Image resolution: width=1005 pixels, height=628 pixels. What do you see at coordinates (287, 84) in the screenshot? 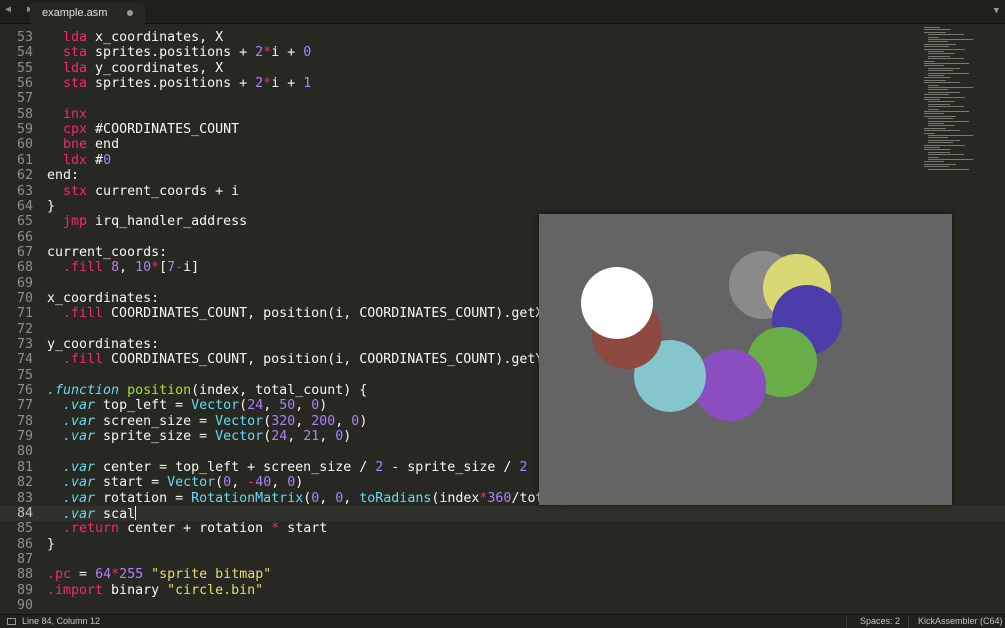
I see `code-token: i +` at bounding box center [287, 84].